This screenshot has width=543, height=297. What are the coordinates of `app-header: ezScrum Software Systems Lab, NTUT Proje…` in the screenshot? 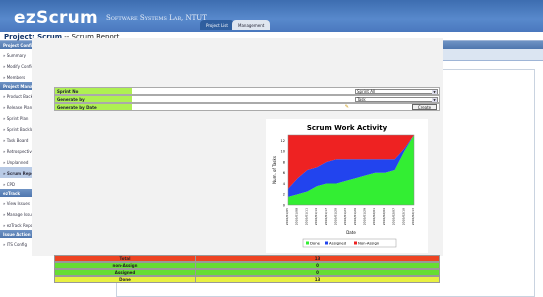 It's located at (271, 16).